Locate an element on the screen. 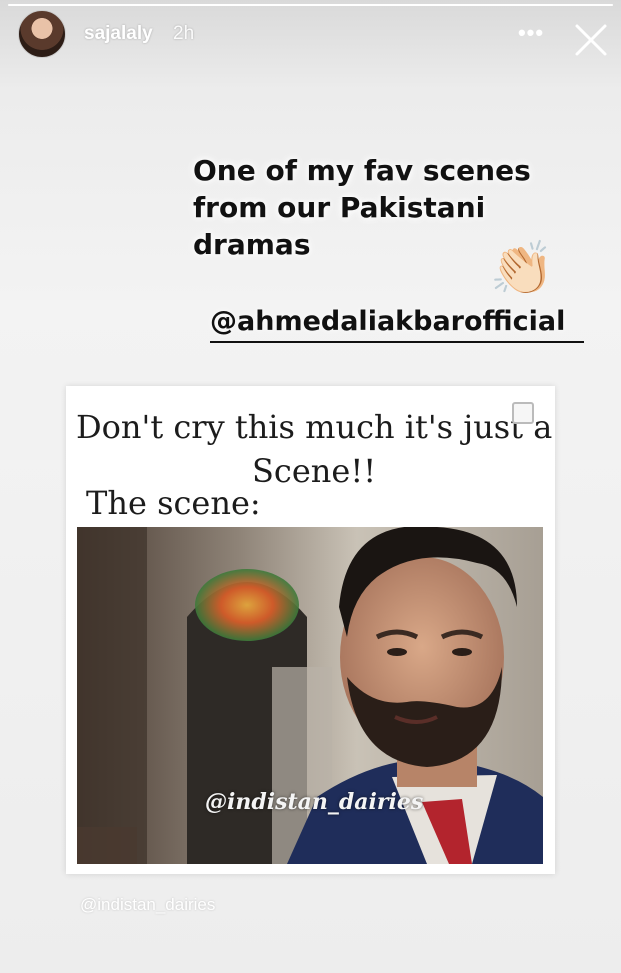 The image size is (621, 973). checkbox-icon is located at coordinates (523, 413).